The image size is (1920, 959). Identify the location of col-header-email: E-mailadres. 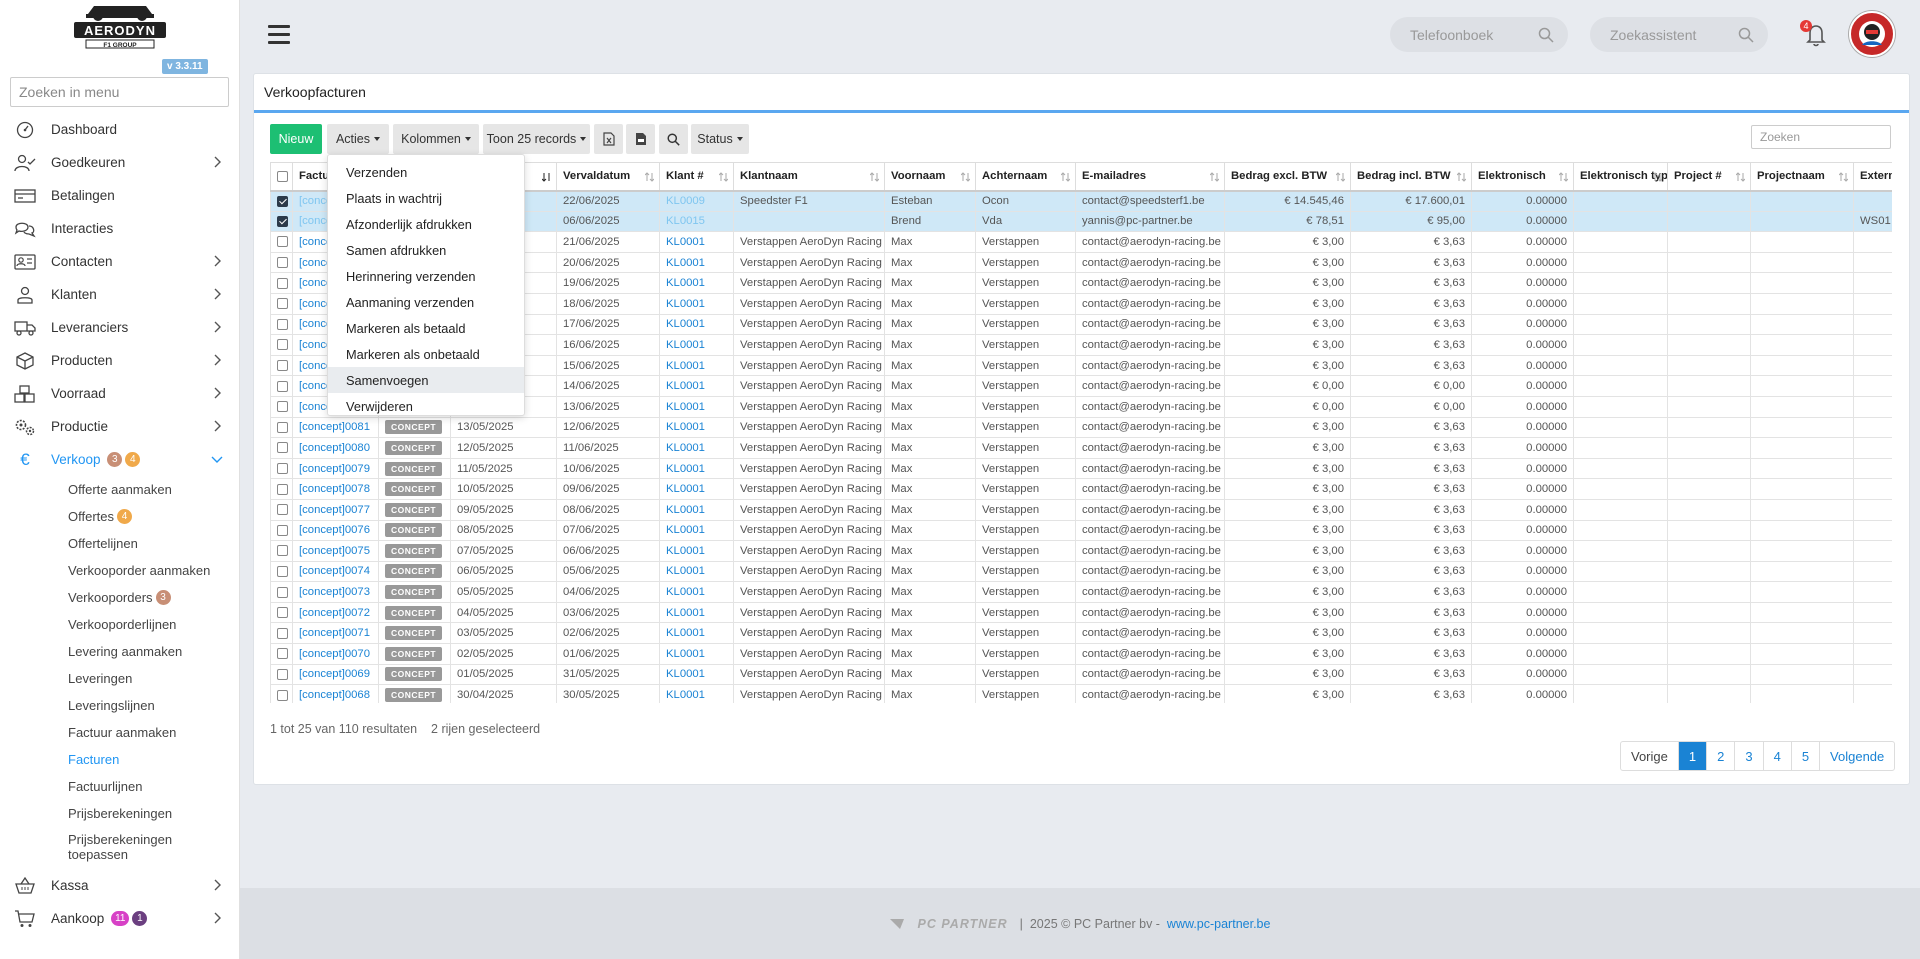
(1150, 177).